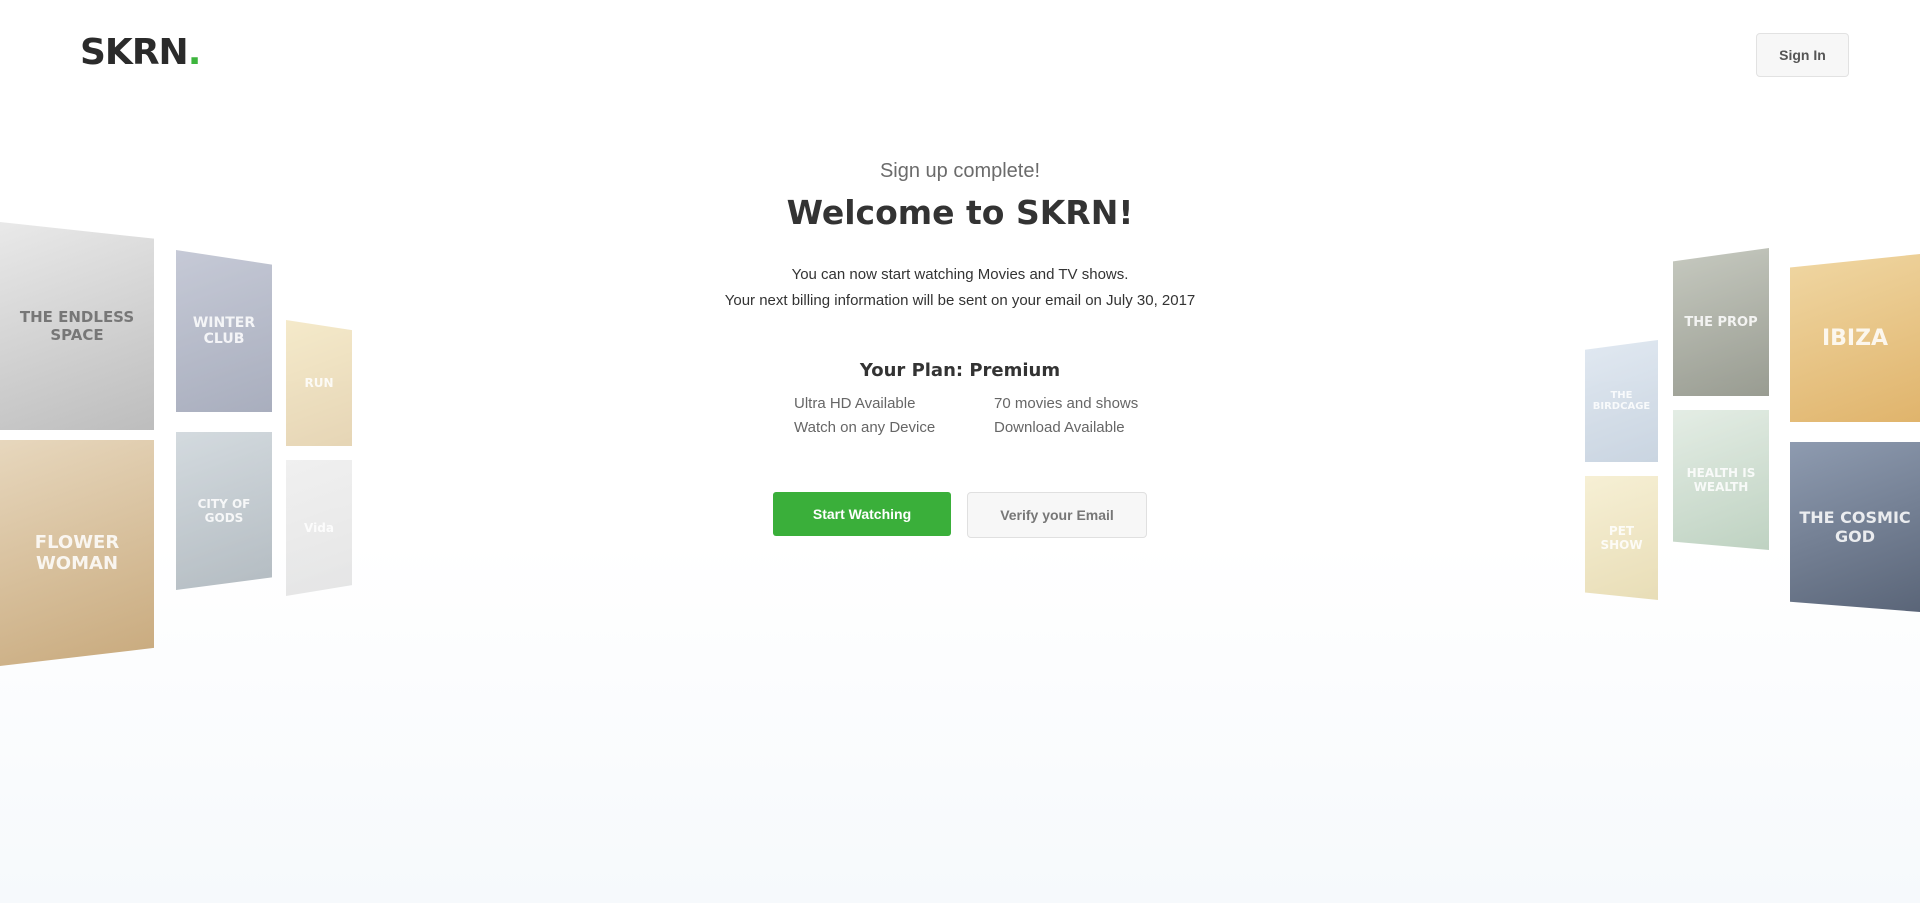 The height and width of the screenshot is (903, 1920). What do you see at coordinates (1802, 55) in the screenshot?
I see `sign-in-button: Sign In` at bounding box center [1802, 55].